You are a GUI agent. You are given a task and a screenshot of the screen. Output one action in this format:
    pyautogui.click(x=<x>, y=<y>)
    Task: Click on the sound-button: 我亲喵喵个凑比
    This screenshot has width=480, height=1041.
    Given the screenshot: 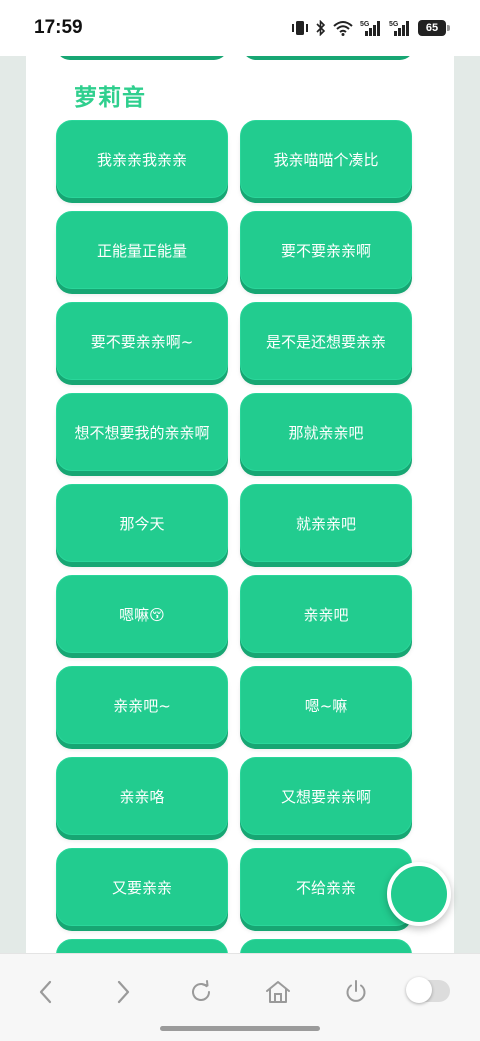 What is the action you would take?
    pyautogui.click(x=326, y=159)
    